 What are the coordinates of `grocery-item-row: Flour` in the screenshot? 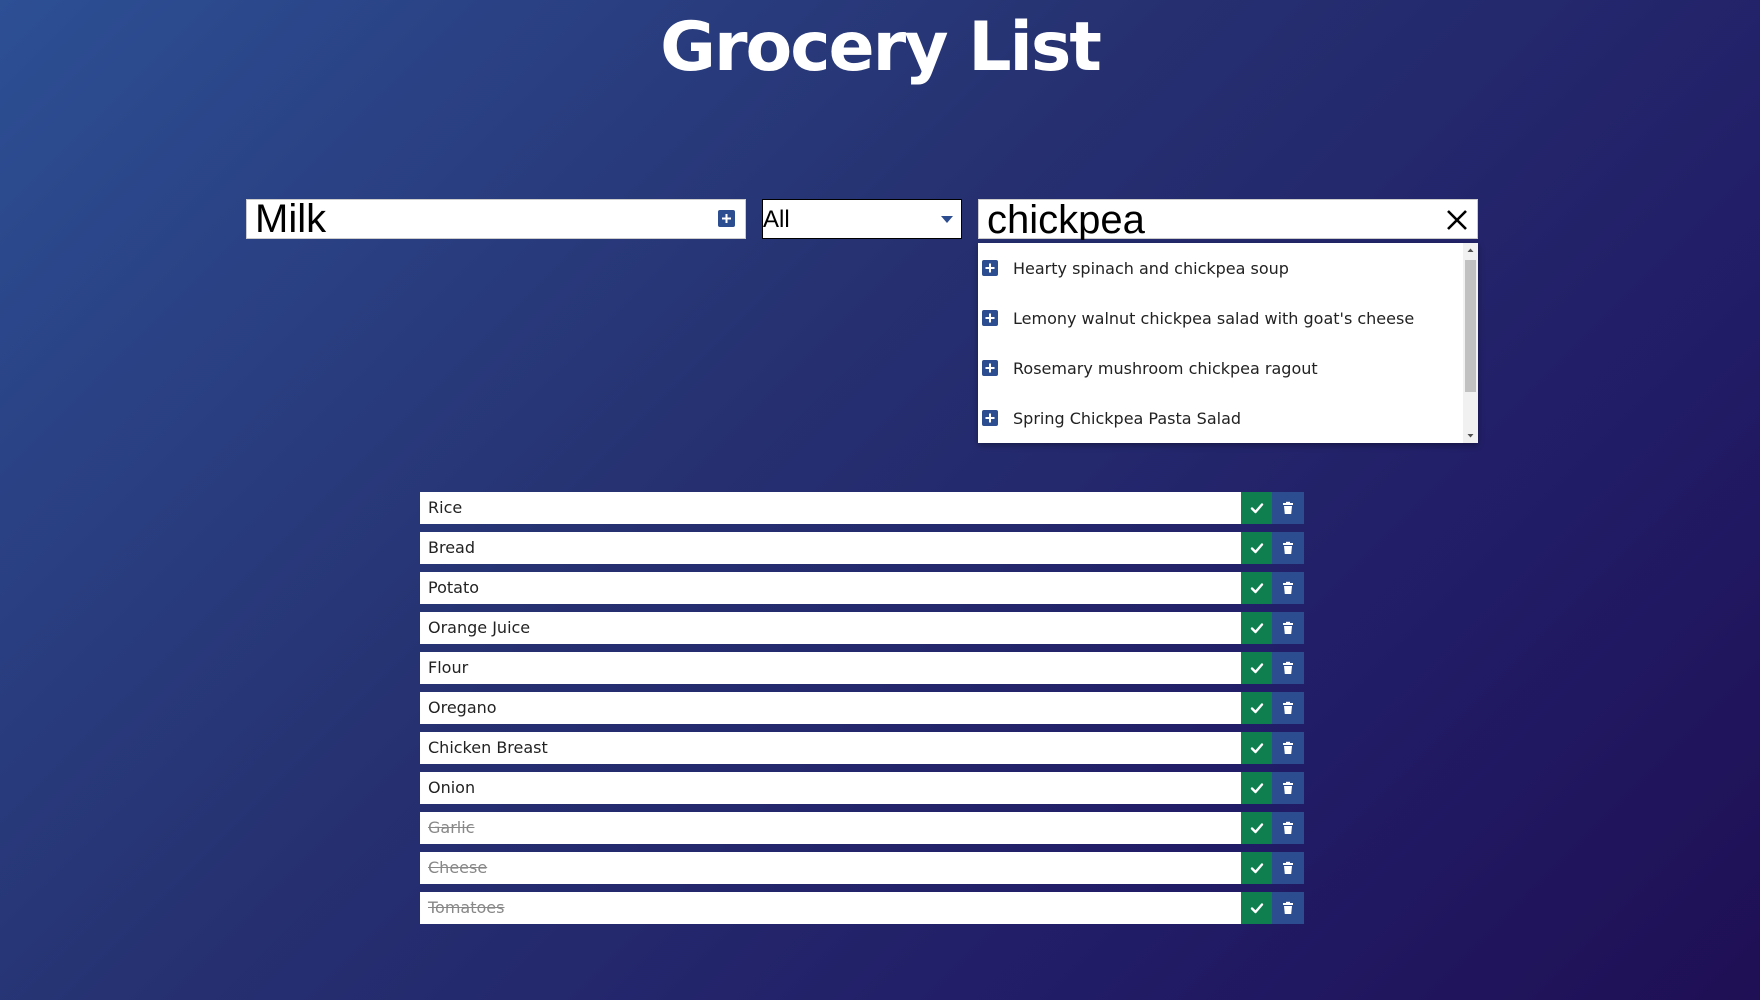 It's located at (862, 668).